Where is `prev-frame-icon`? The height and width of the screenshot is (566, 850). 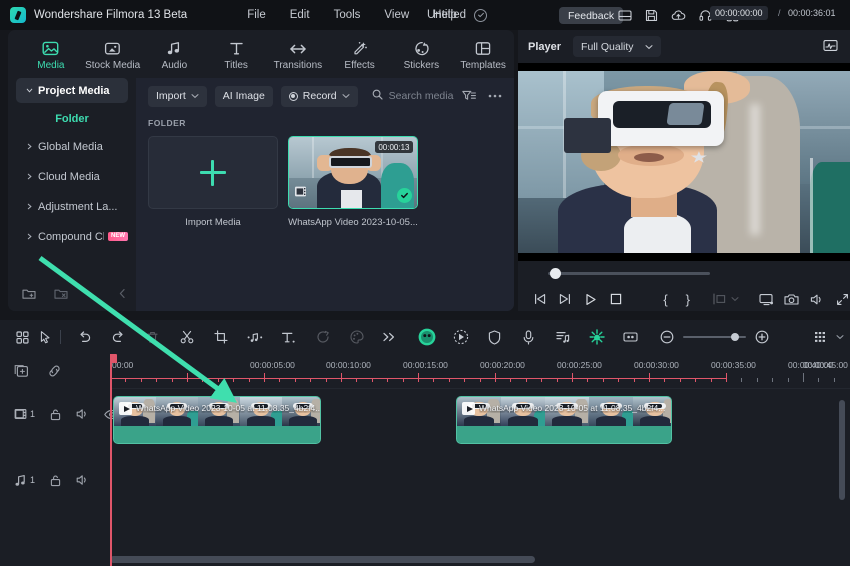
prev-frame-icon is located at coordinates (539, 299).